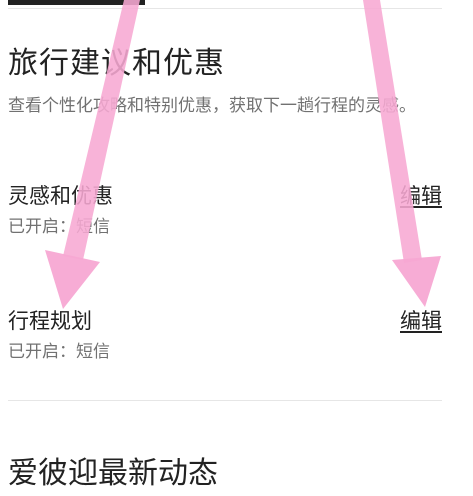 This screenshot has width=473, height=496. Describe the element at coordinates (212, 106) in the screenshot. I see `section-description: 查看个性化攻略和特别优惠，获取下一趟行程的灵感。` at that location.